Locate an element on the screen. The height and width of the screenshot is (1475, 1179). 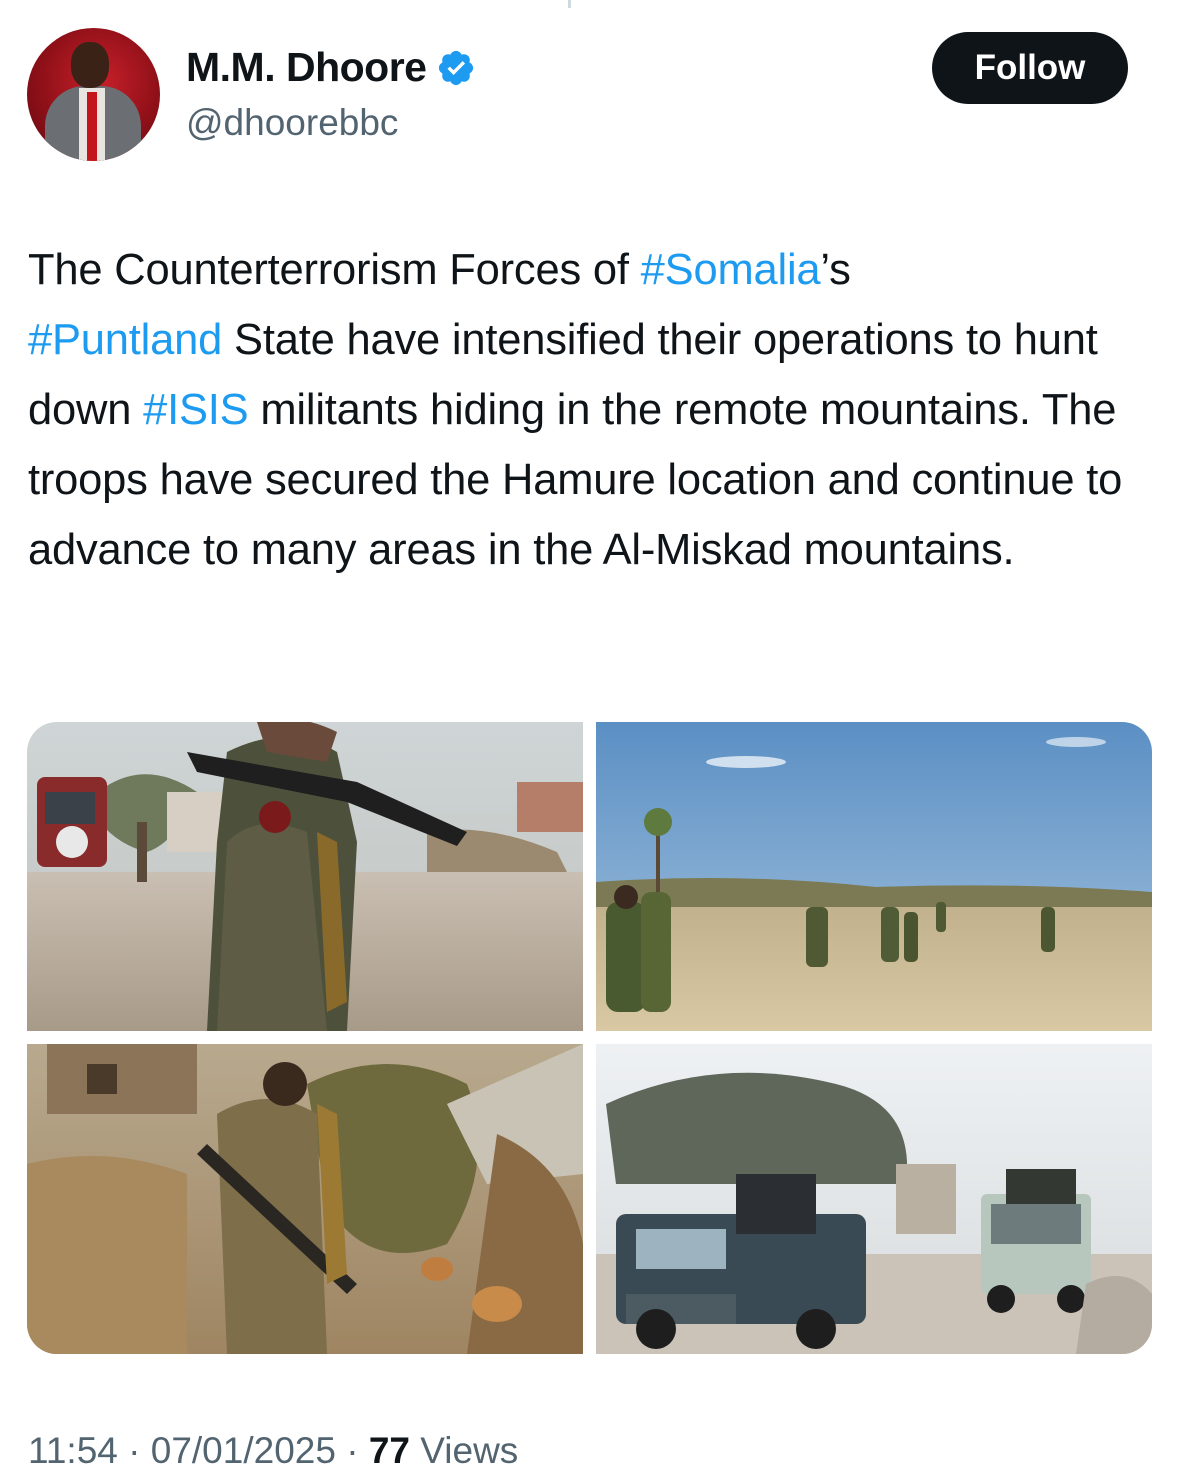
tweet-text-segment: ’s is located at coordinates (835, 270).